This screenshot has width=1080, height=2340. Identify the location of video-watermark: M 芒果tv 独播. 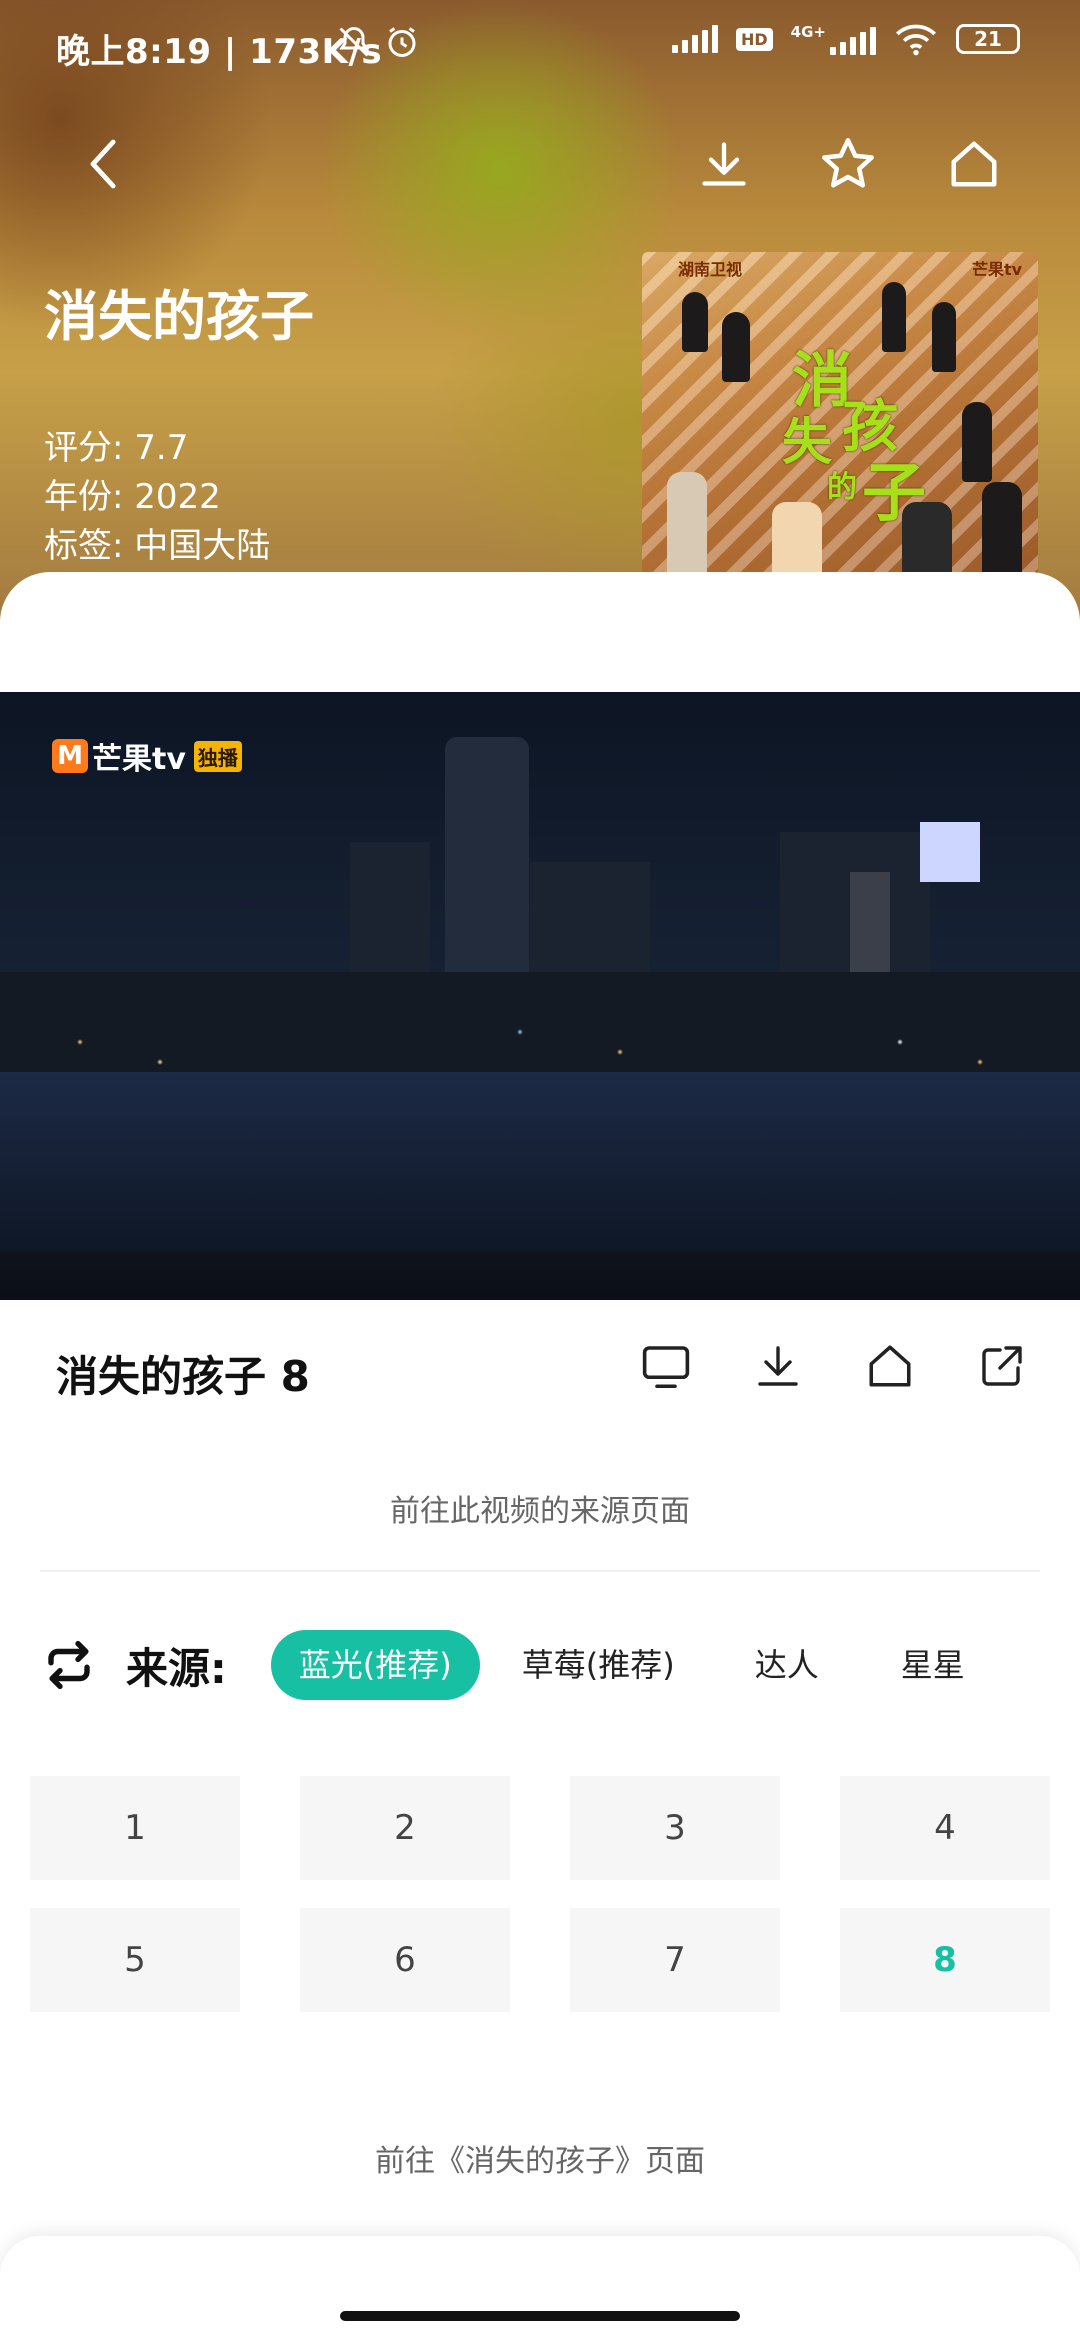
(147, 756).